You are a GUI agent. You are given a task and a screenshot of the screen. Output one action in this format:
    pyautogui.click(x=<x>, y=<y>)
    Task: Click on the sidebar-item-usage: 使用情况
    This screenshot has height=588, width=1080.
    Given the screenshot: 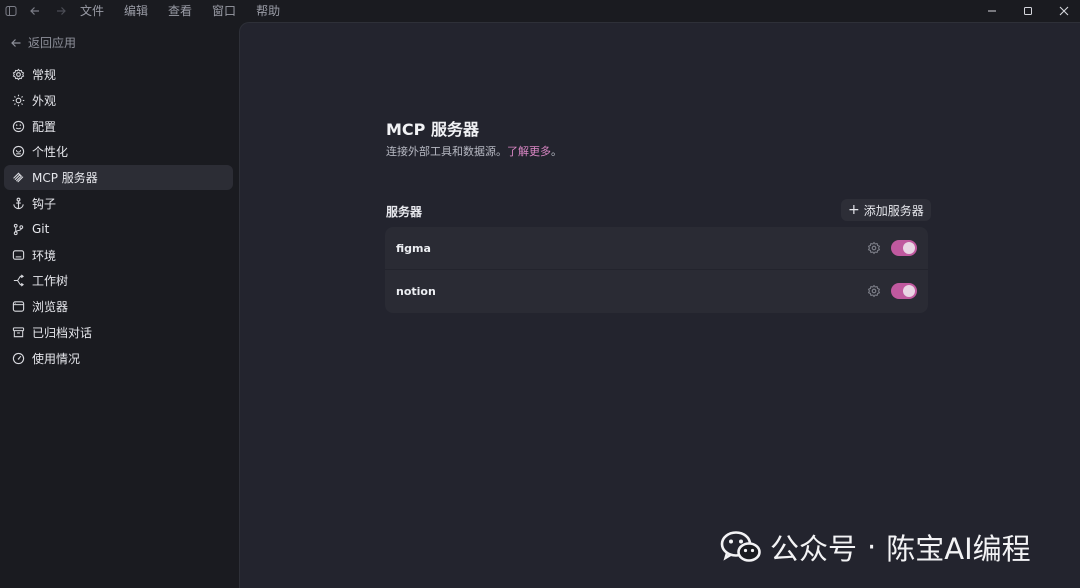 What is the action you would take?
    pyautogui.click(x=118, y=358)
    